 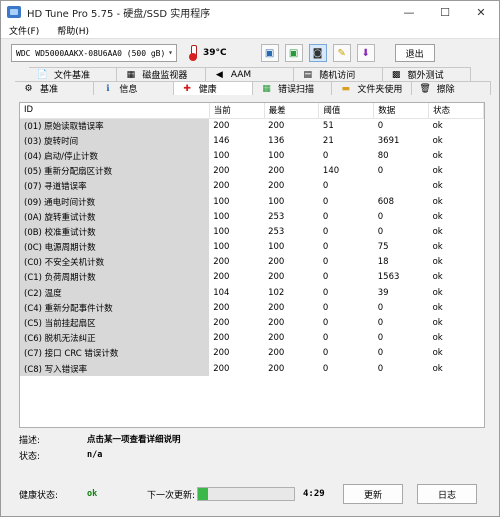 I want to click on drive-select-value: WDC WD5000AAKX-08U6AA0 (500 gB), so click(x=91, y=53).